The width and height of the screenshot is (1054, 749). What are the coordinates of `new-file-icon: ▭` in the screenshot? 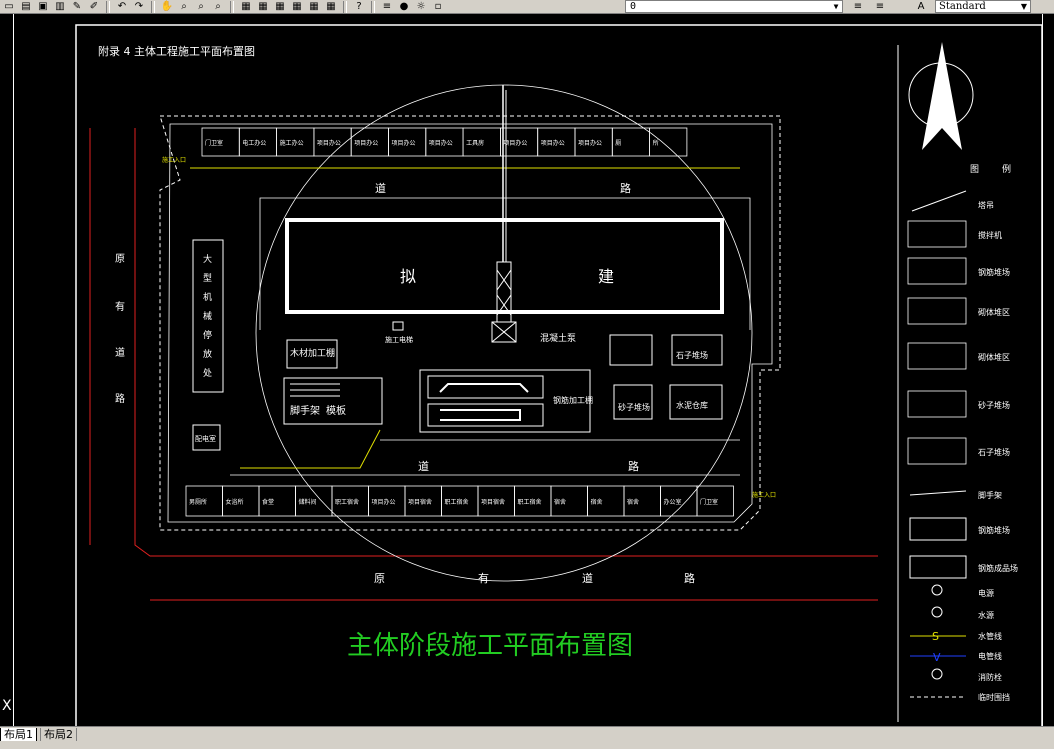 It's located at (9, 7).